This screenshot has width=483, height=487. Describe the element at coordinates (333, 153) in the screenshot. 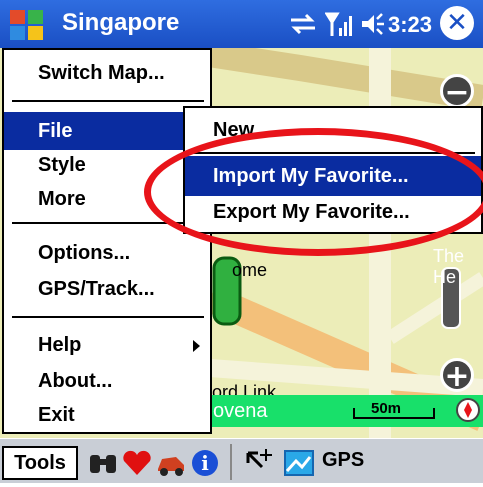

I see `submenu-separator` at that location.